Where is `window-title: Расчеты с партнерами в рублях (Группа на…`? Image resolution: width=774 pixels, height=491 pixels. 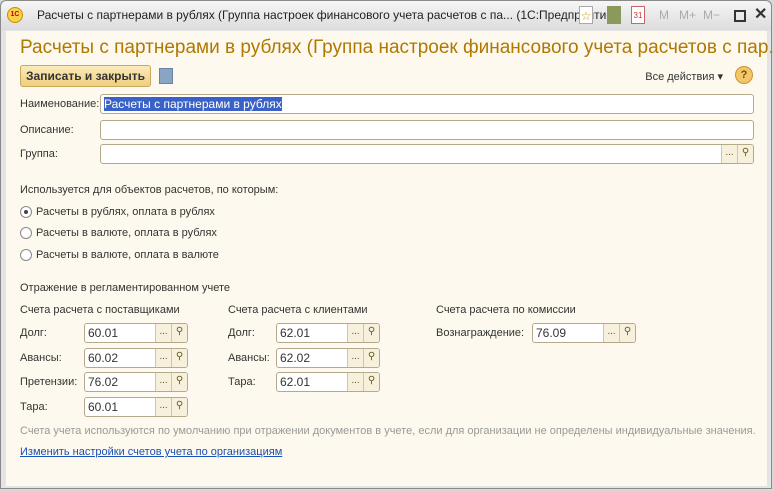 window-title: Расчеты с партнерами в рублях (Группа на… is located at coordinates (327, 15).